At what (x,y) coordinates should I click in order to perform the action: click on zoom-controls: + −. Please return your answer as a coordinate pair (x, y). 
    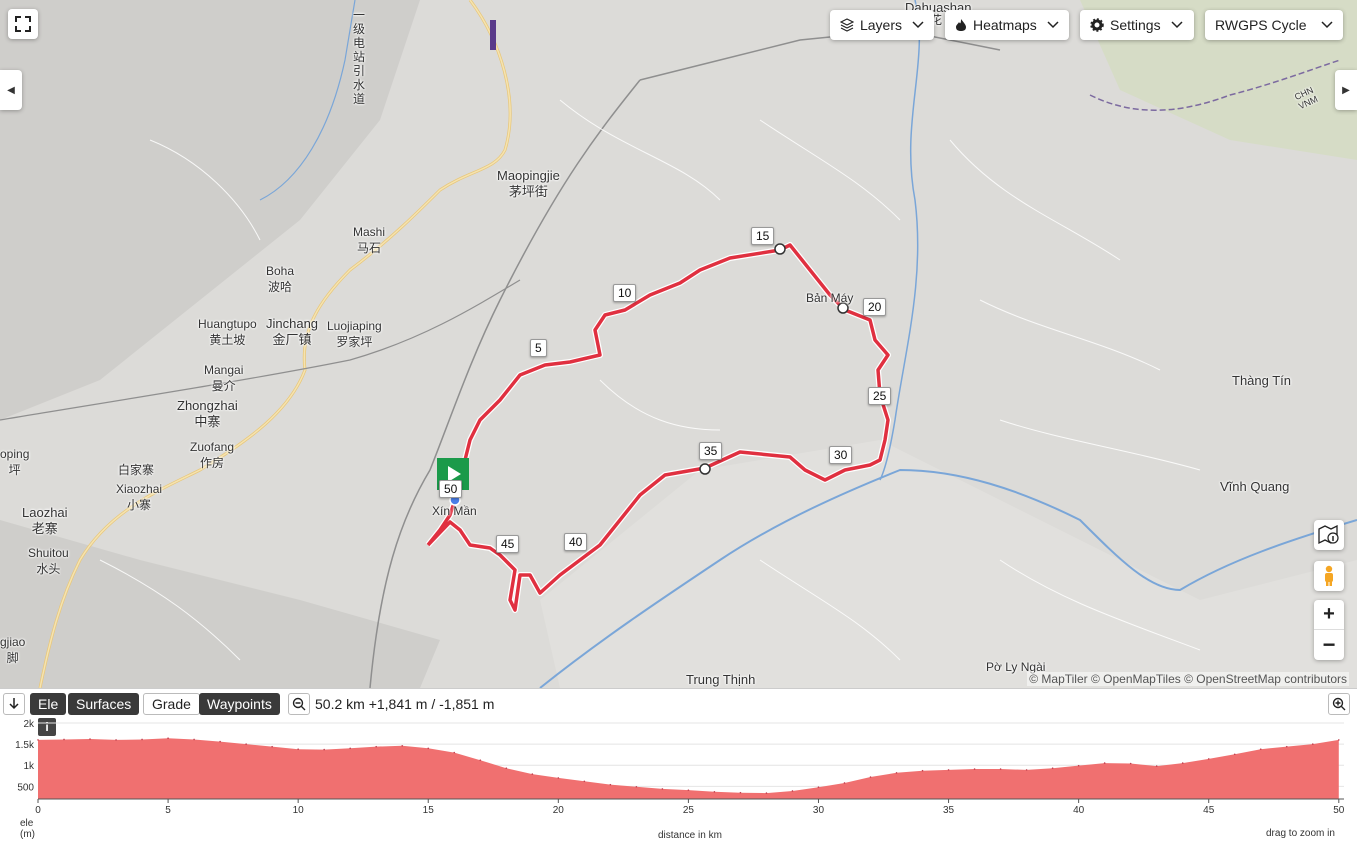
    Looking at the image, I should click on (1329, 630).